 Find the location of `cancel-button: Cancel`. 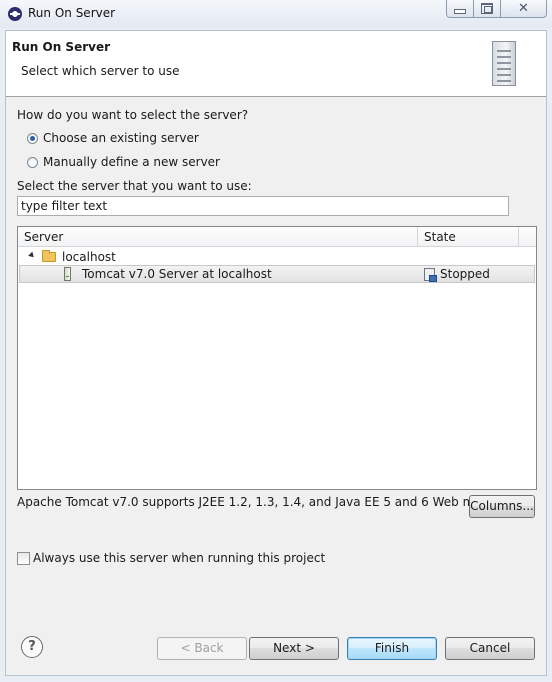

cancel-button: Cancel is located at coordinates (490, 648).